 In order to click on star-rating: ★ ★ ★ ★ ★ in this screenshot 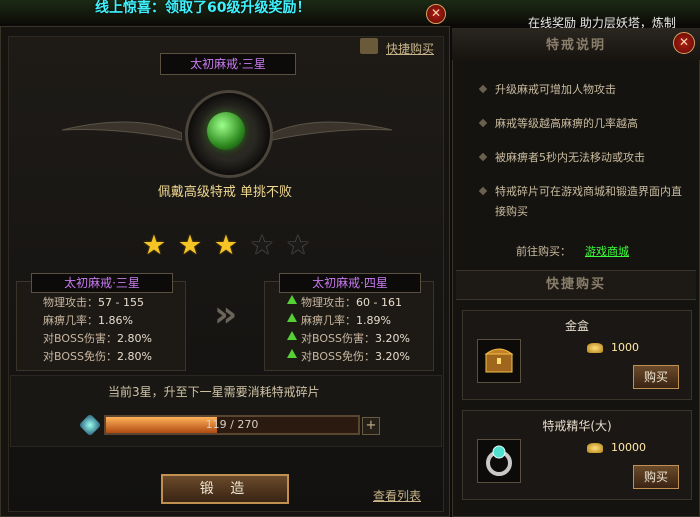, I will do `click(227, 246)`.